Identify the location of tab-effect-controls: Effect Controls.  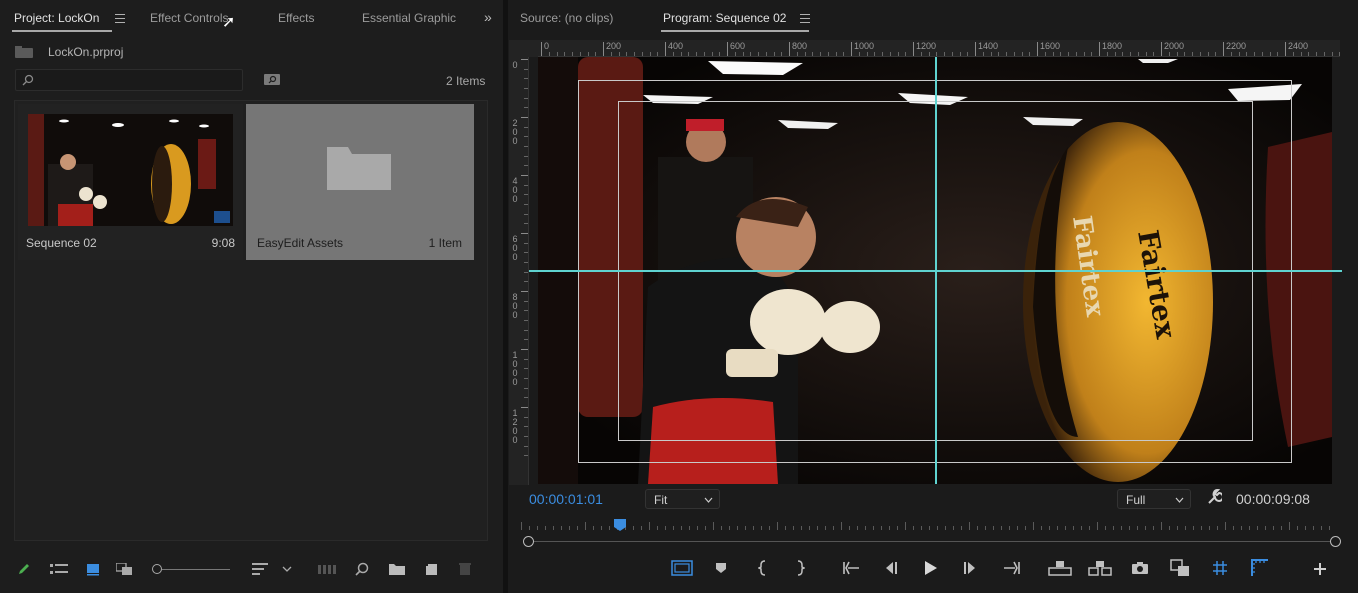
(189, 18).